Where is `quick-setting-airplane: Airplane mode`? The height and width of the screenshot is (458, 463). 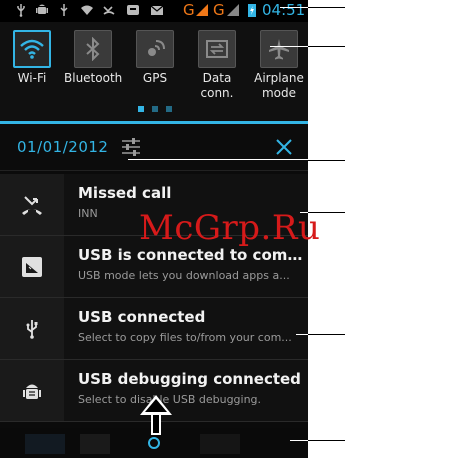
quick-setting-airplane: Airplane mode is located at coordinates (279, 65).